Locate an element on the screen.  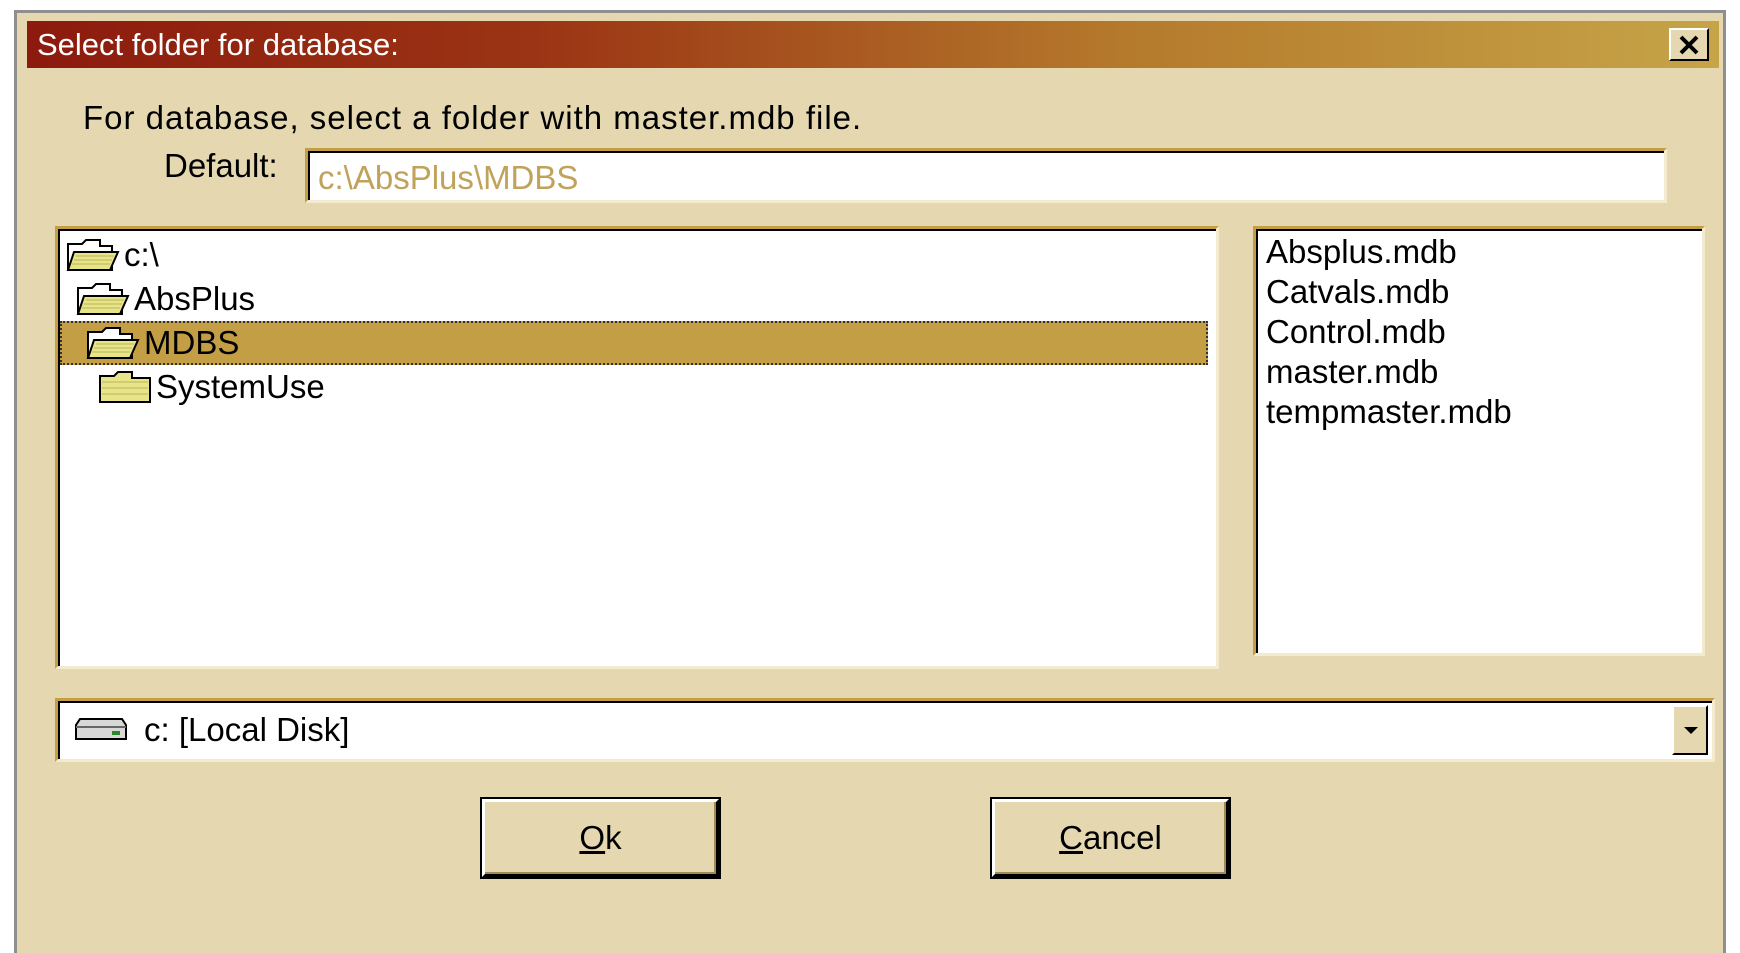
close-icon is located at coordinates (1689, 46).